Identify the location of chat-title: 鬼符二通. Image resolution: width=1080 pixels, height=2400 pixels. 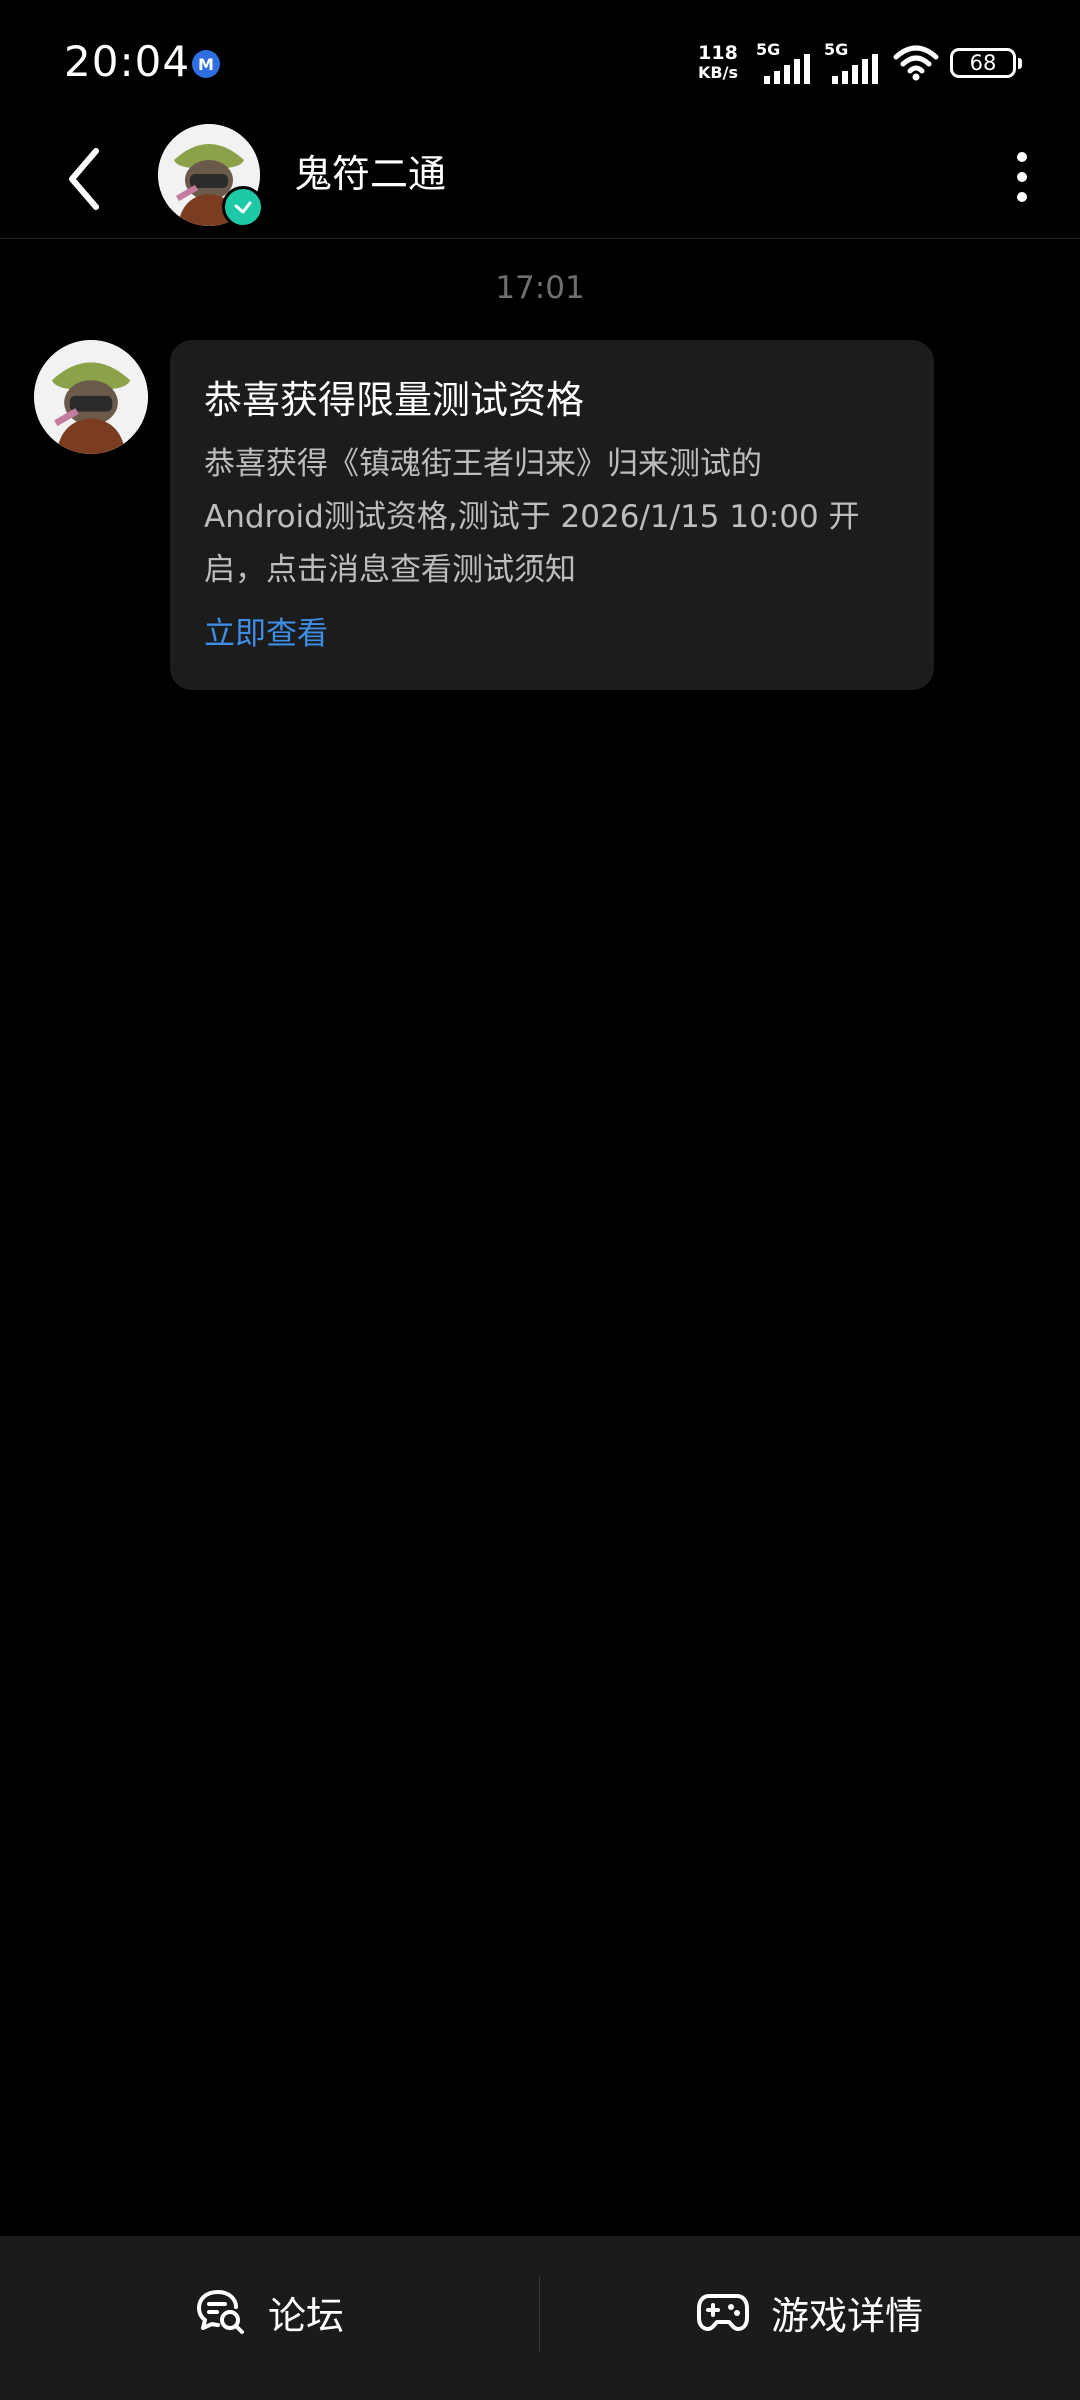
(370, 174).